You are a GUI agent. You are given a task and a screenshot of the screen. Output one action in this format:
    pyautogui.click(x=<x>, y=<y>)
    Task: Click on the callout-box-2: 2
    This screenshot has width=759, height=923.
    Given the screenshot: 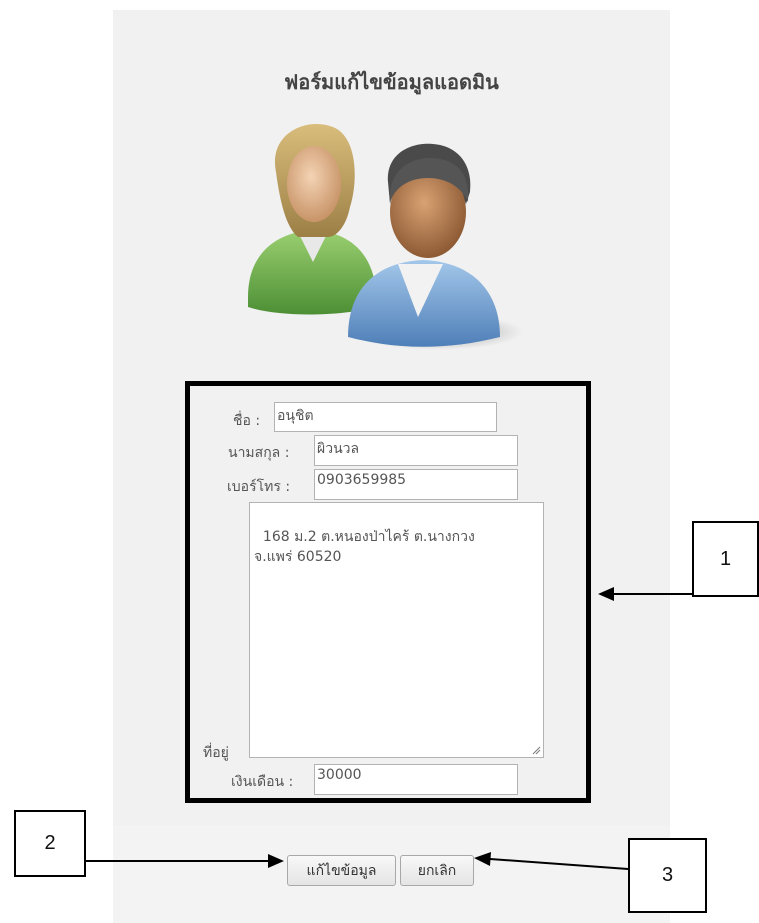 What is the action you would take?
    pyautogui.click(x=50, y=843)
    